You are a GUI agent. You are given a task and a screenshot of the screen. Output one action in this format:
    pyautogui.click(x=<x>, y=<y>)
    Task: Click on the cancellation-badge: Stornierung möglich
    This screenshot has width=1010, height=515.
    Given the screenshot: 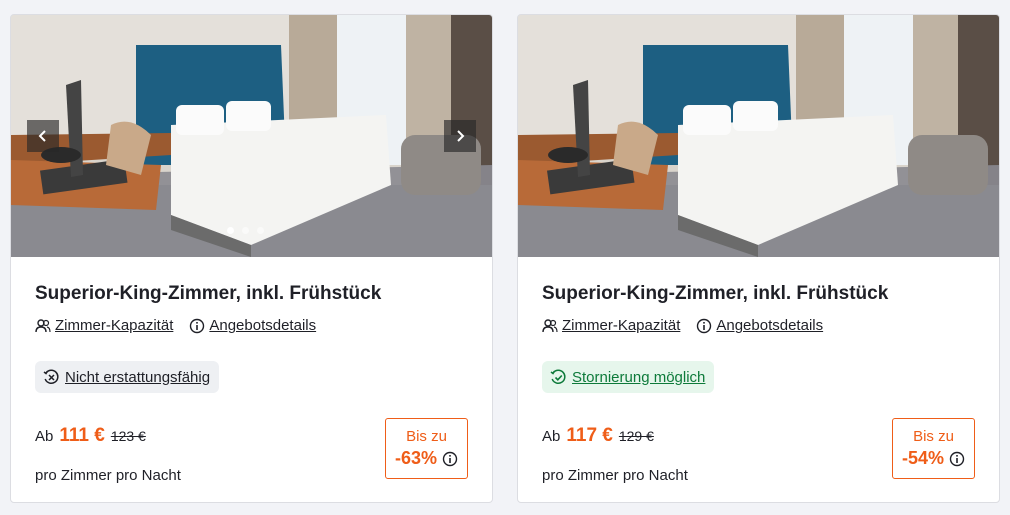 What is the action you would take?
    pyautogui.click(x=628, y=377)
    